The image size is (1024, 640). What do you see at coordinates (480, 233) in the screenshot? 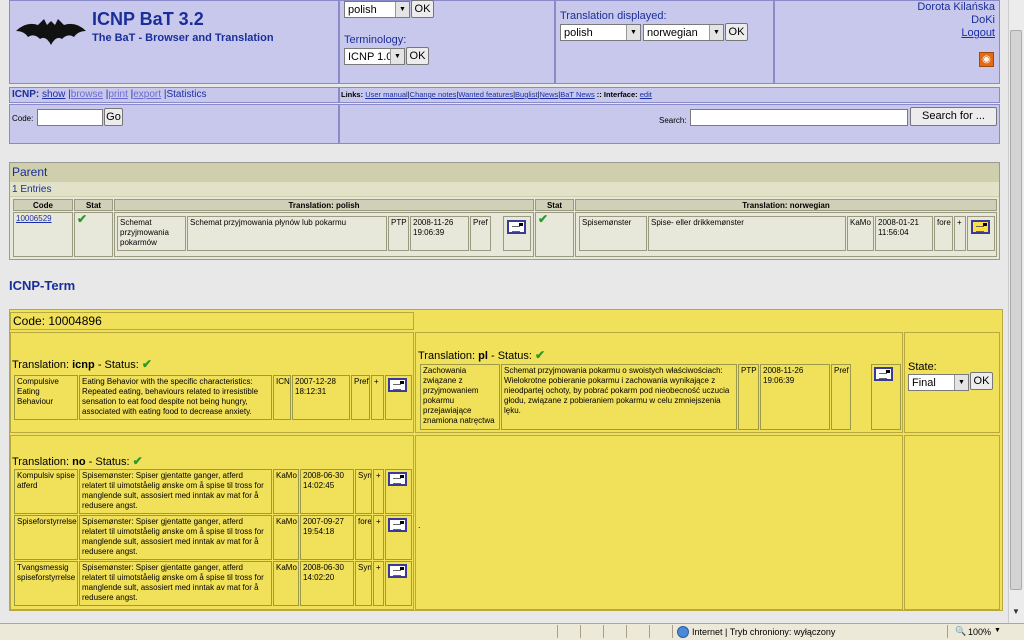
I see `parent-pl-type: Pref` at bounding box center [480, 233].